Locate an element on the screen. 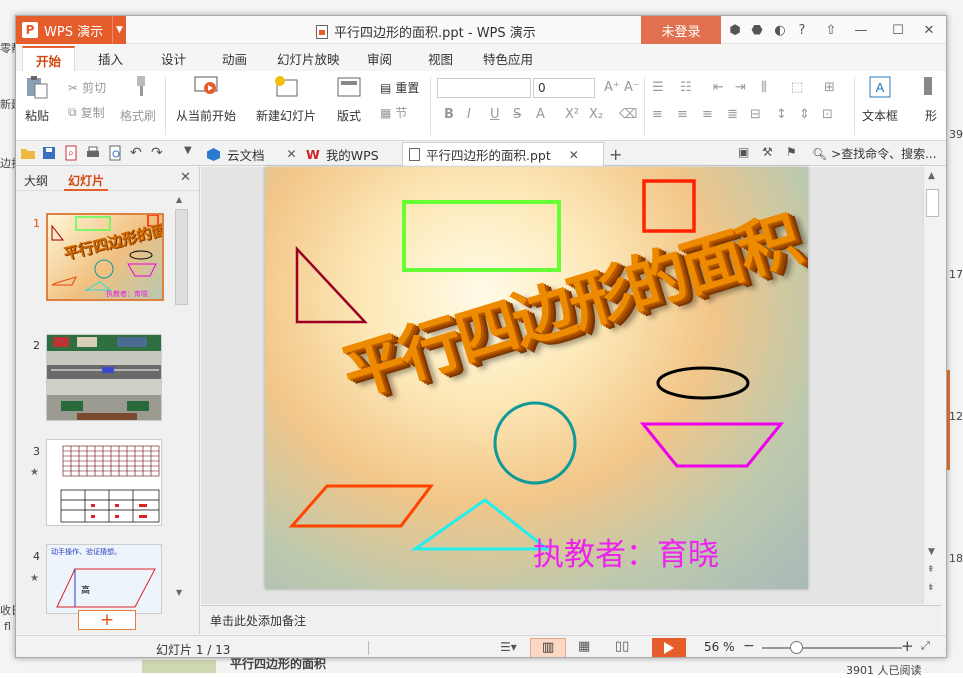  smartart-icon: ⊞ is located at coordinates (829, 87).